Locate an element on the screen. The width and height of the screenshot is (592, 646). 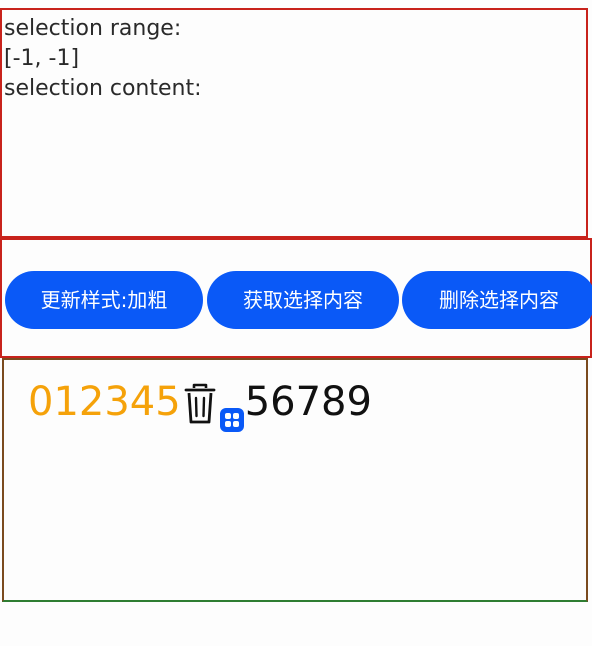
delete-selection-button: 删除选择内容 is located at coordinates (497, 300).